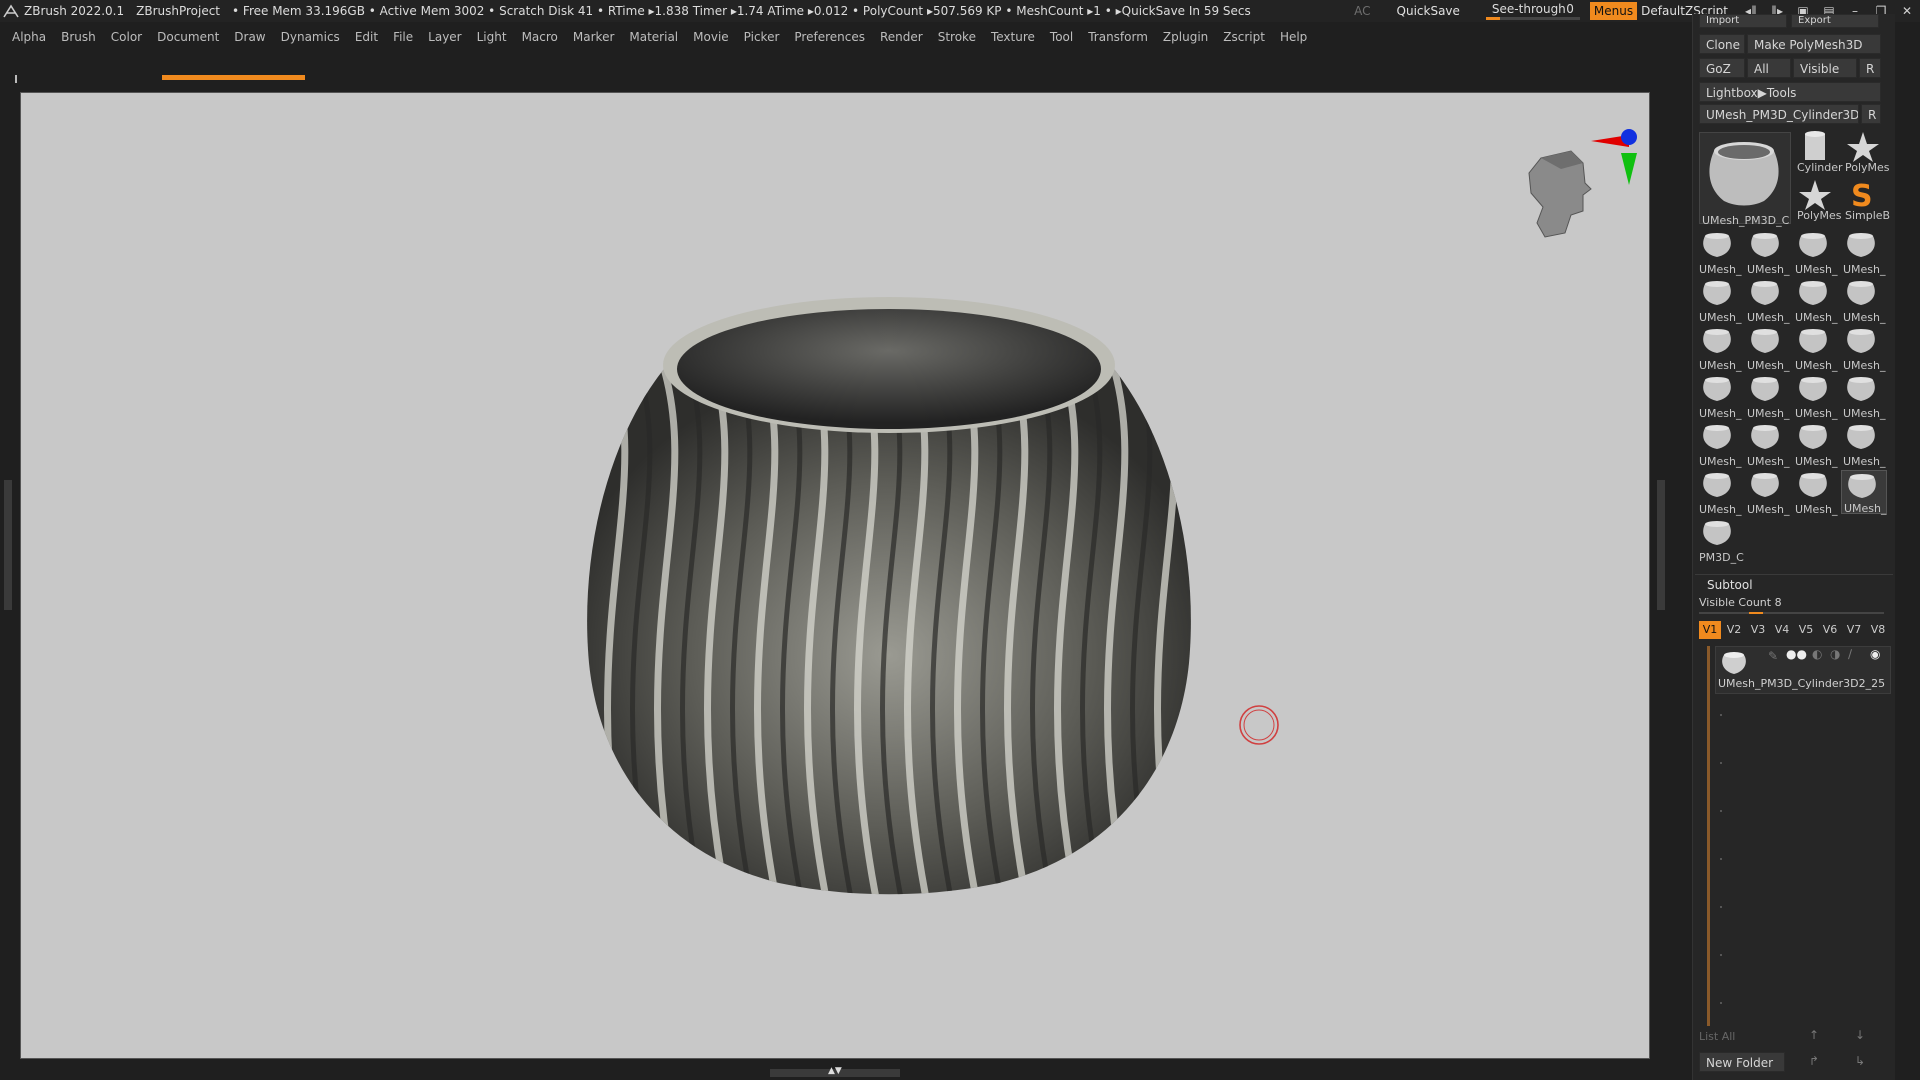 Image resolution: width=1920 pixels, height=1080 pixels. What do you see at coordinates (188, 37) in the screenshot?
I see `menu-document: Document` at bounding box center [188, 37].